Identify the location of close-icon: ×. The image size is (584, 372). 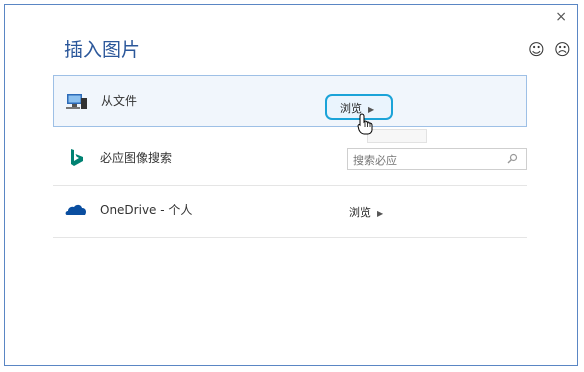
(561, 17).